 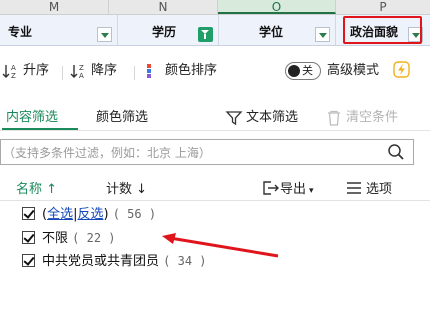 What do you see at coordinates (191, 70) in the screenshot?
I see `color-sort-label: 颜色排序` at bounding box center [191, 70].